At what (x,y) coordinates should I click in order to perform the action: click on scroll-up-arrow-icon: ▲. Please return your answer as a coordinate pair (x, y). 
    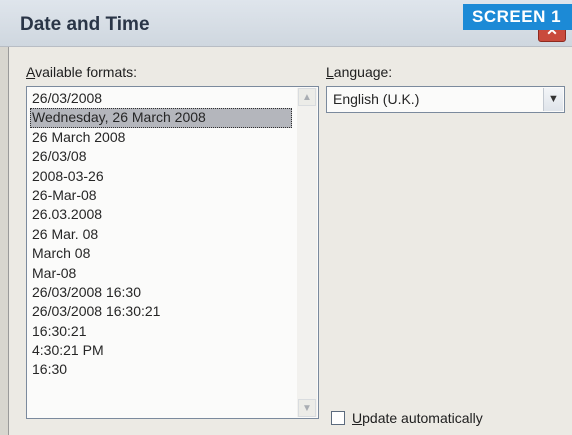
    Looking at the image, I should click on (307, 97).